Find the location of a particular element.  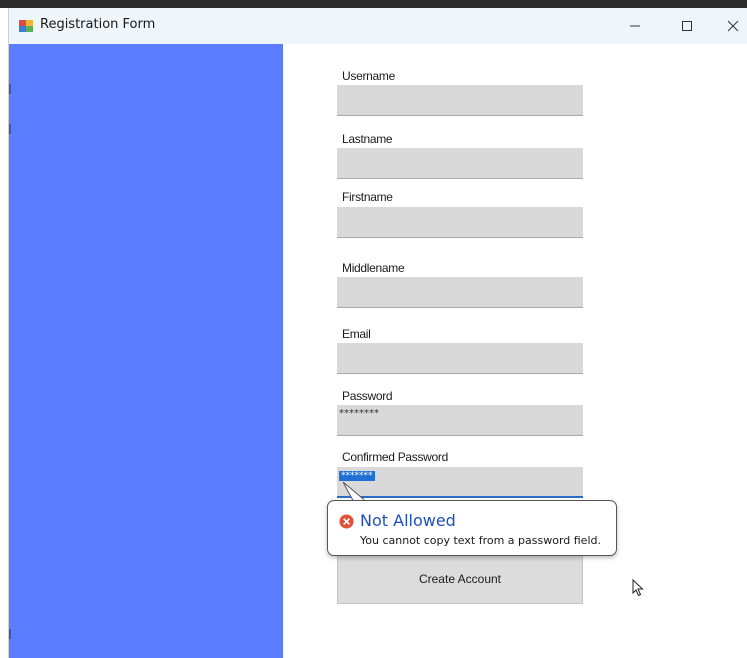

tooltip-title: Not Allowed is located at coordinates (408, 520).